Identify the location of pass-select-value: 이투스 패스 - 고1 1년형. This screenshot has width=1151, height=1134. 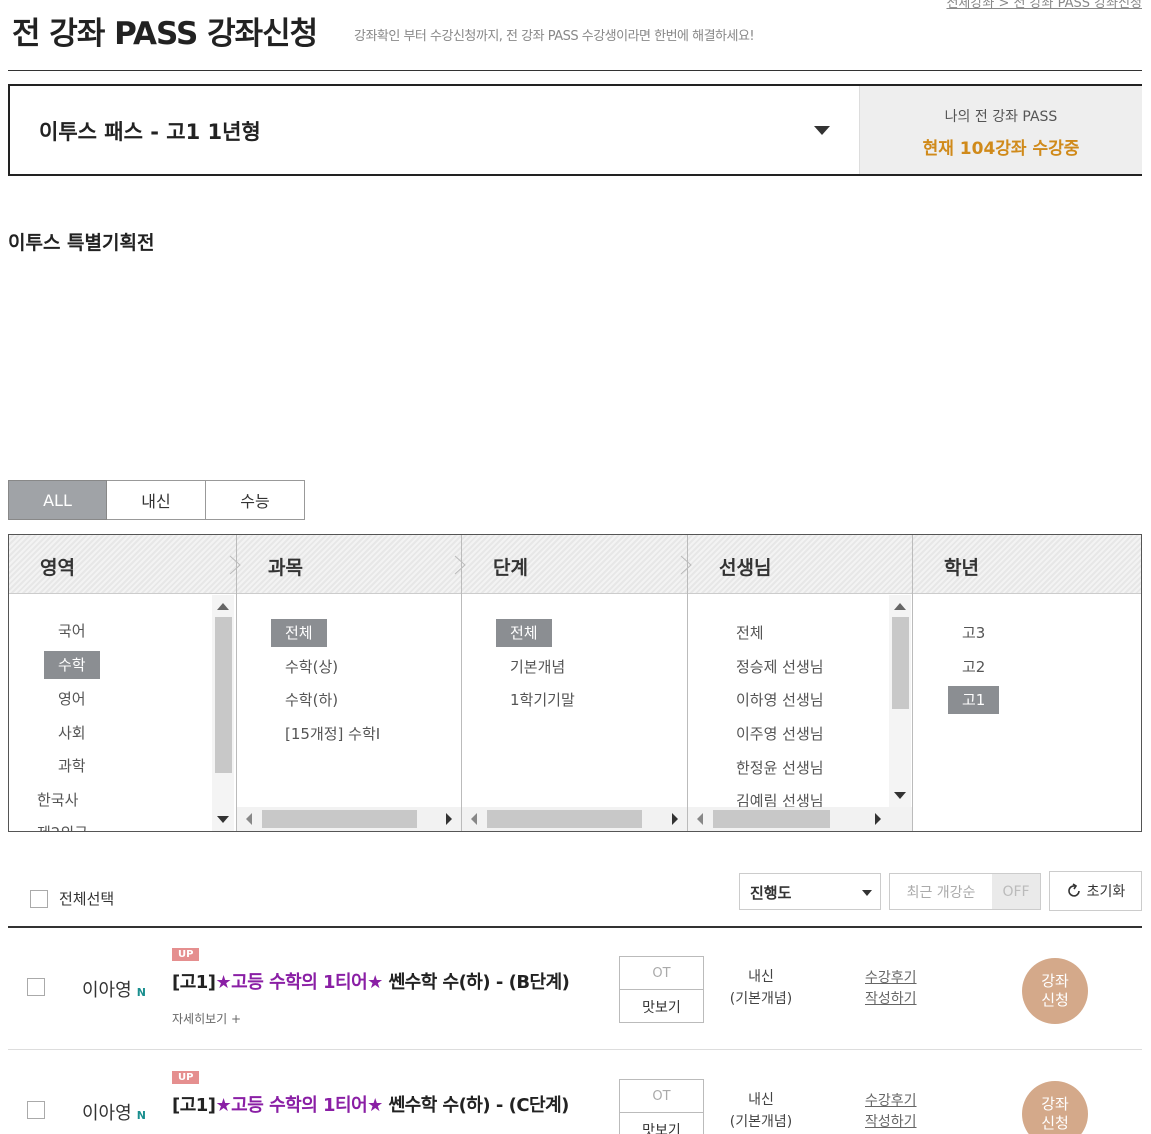
(150, 132).